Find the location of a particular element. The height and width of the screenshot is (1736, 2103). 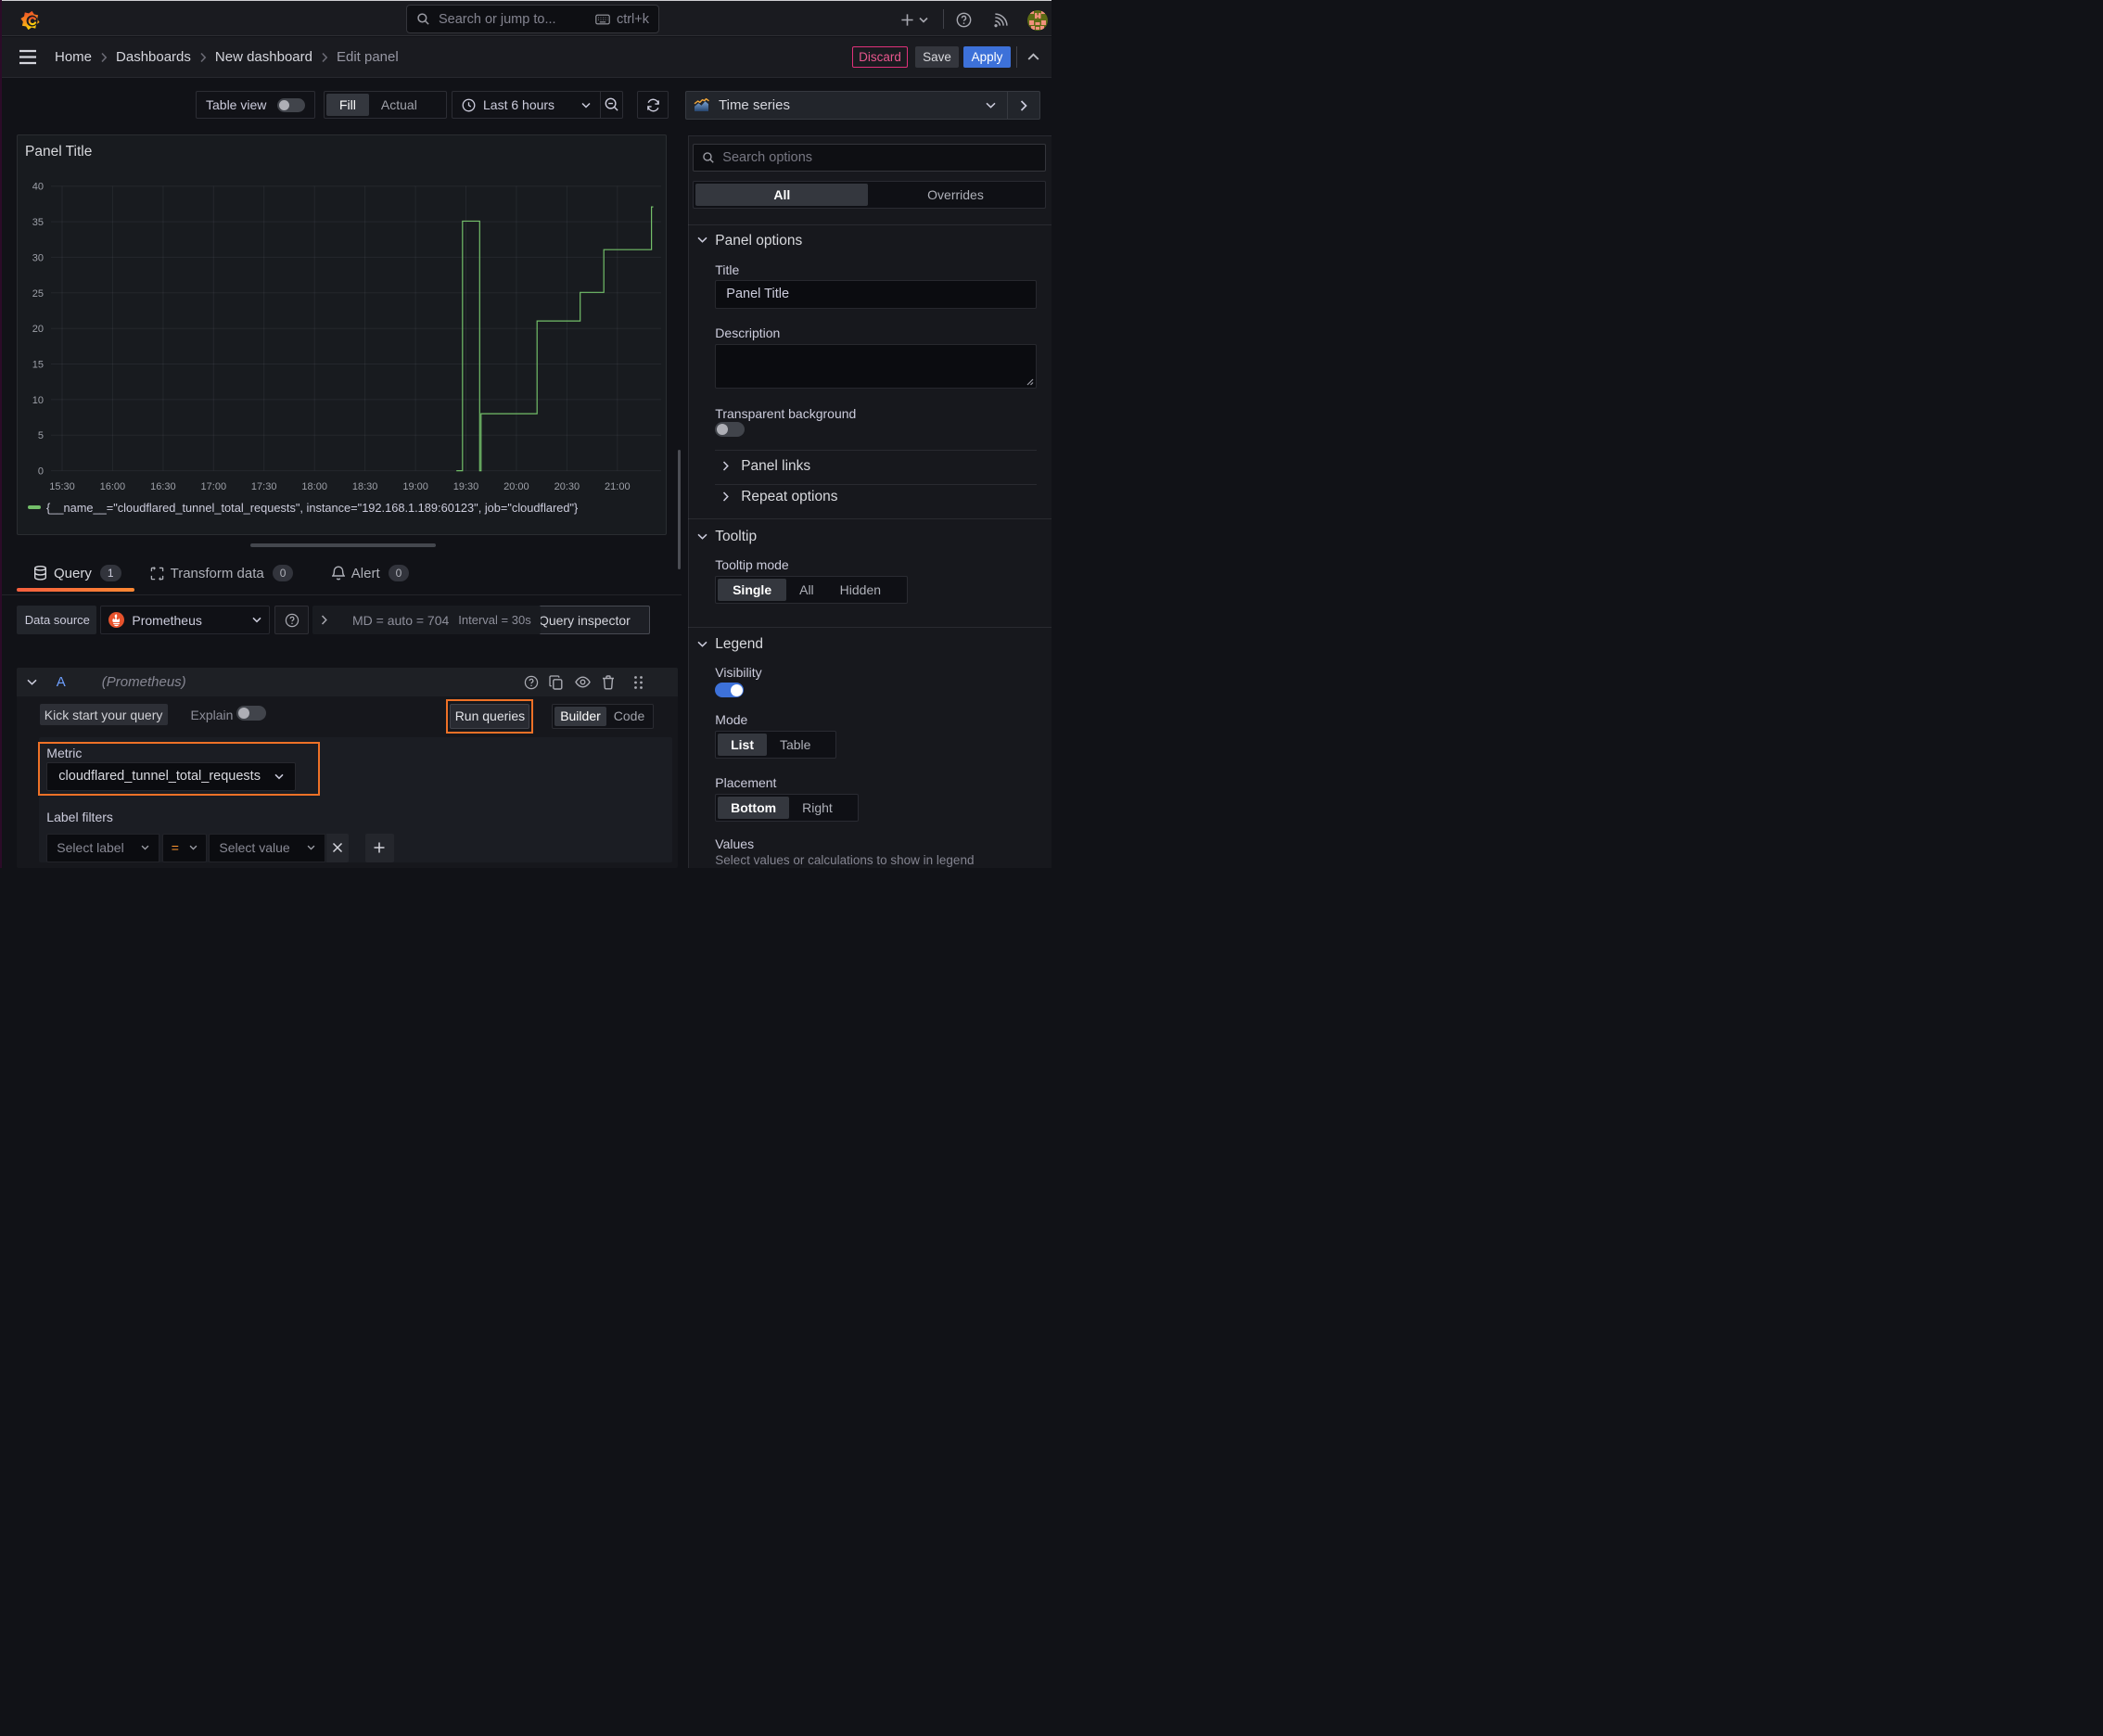

svg-text: 19:30 is located at coordinates (466, 487).